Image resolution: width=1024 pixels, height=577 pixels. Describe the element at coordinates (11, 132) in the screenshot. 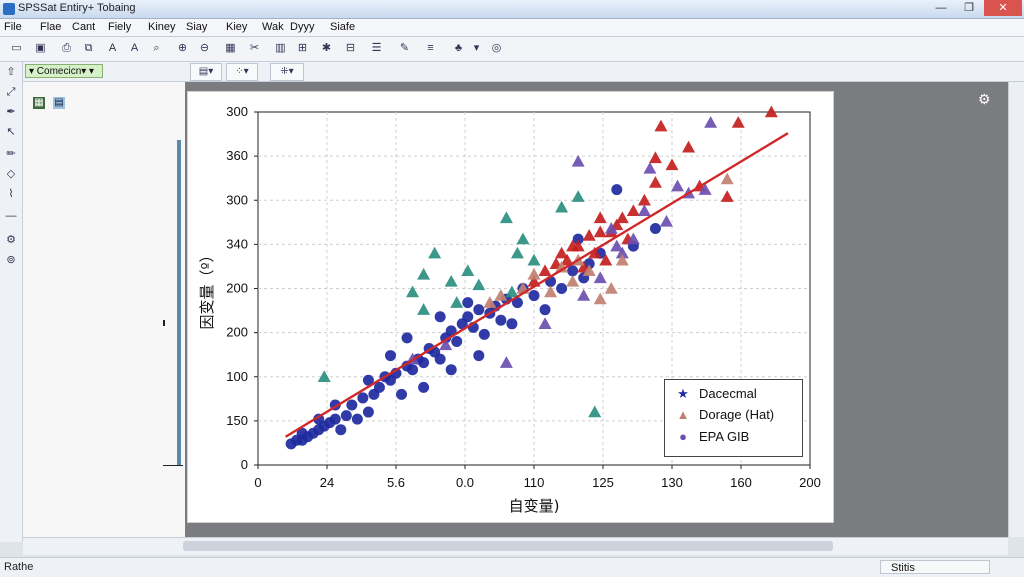

I see `line-tool-icon: ↖` at that location.